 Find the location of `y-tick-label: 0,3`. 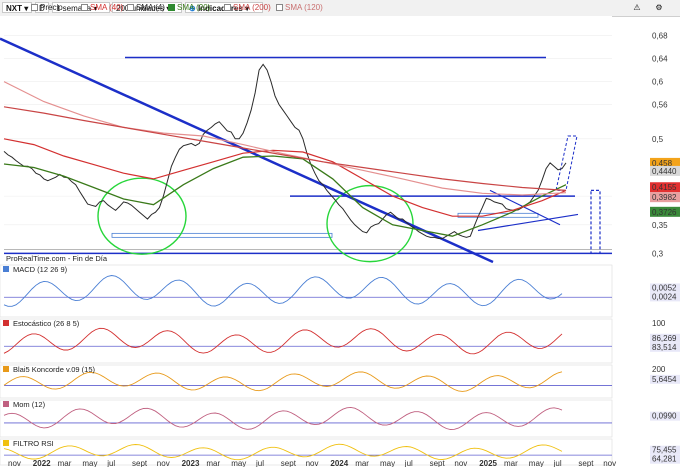

y-tick-label: 0,3 is located at coordinates (658, 253).